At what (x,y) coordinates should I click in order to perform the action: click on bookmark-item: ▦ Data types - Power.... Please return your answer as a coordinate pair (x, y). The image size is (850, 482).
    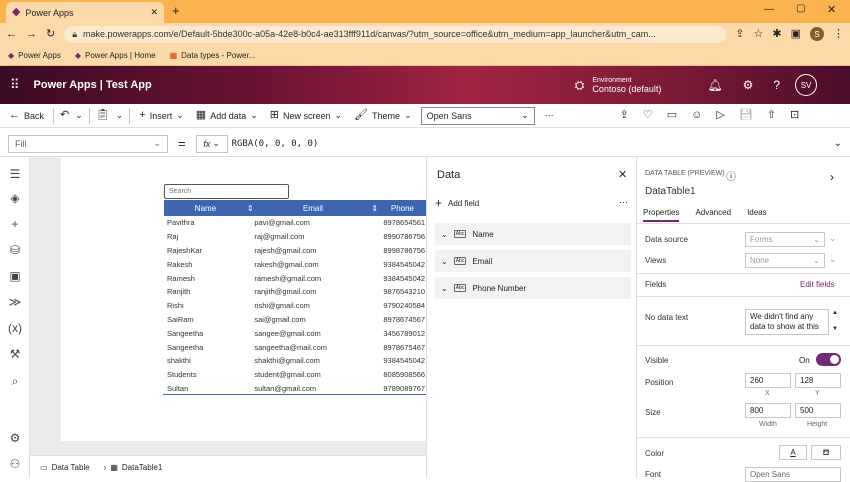
    Looking at the image, I should click on (213, 55).